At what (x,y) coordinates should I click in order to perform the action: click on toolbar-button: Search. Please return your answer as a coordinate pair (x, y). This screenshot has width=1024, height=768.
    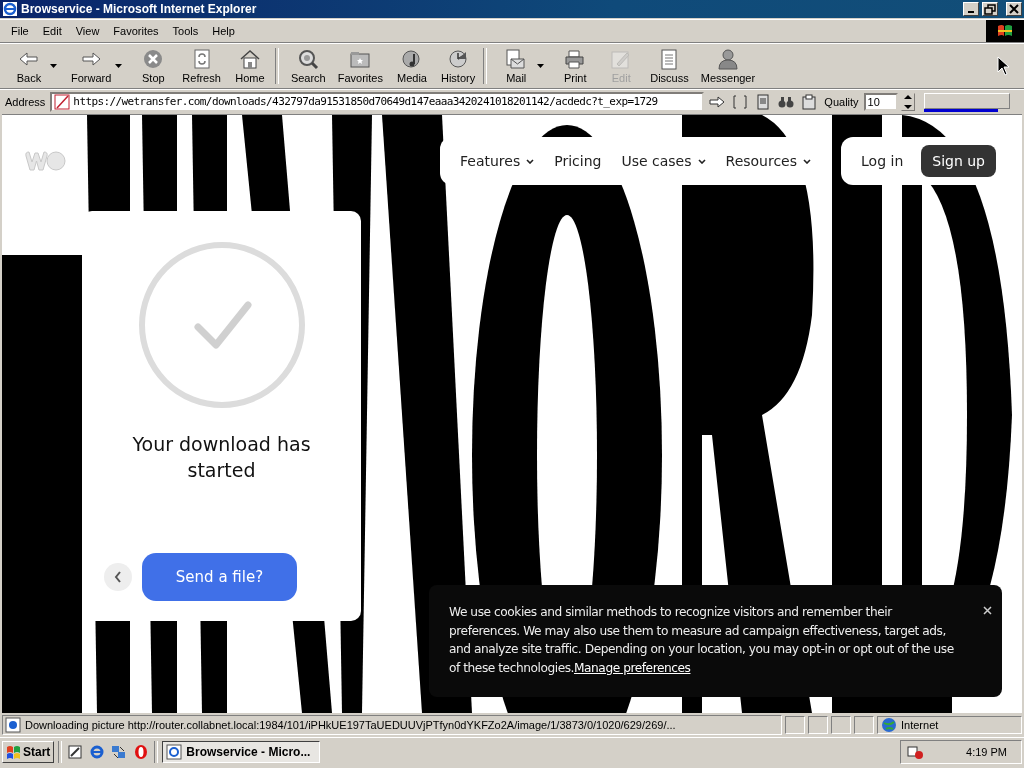
    Looking at the image, I should click on (306, 66).